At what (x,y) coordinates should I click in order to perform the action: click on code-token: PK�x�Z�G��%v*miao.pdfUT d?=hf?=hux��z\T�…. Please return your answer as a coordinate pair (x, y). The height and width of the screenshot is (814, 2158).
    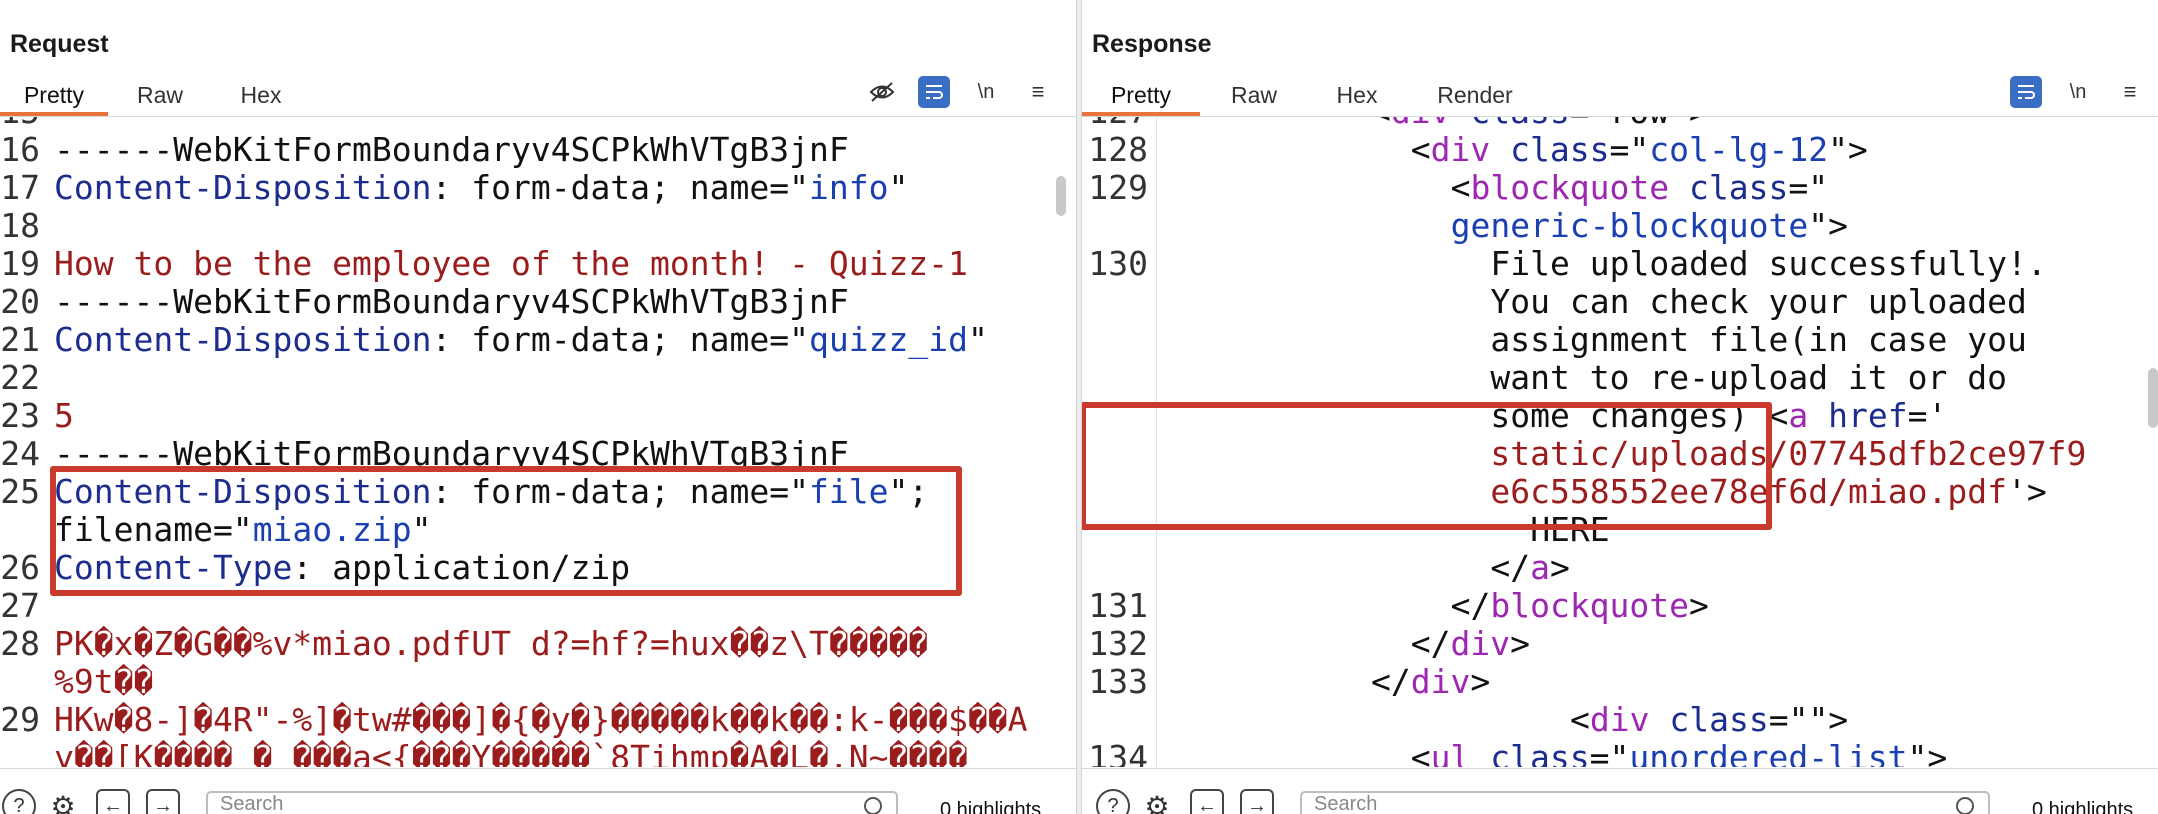
    Looking at the image, I should click on (491, 643).